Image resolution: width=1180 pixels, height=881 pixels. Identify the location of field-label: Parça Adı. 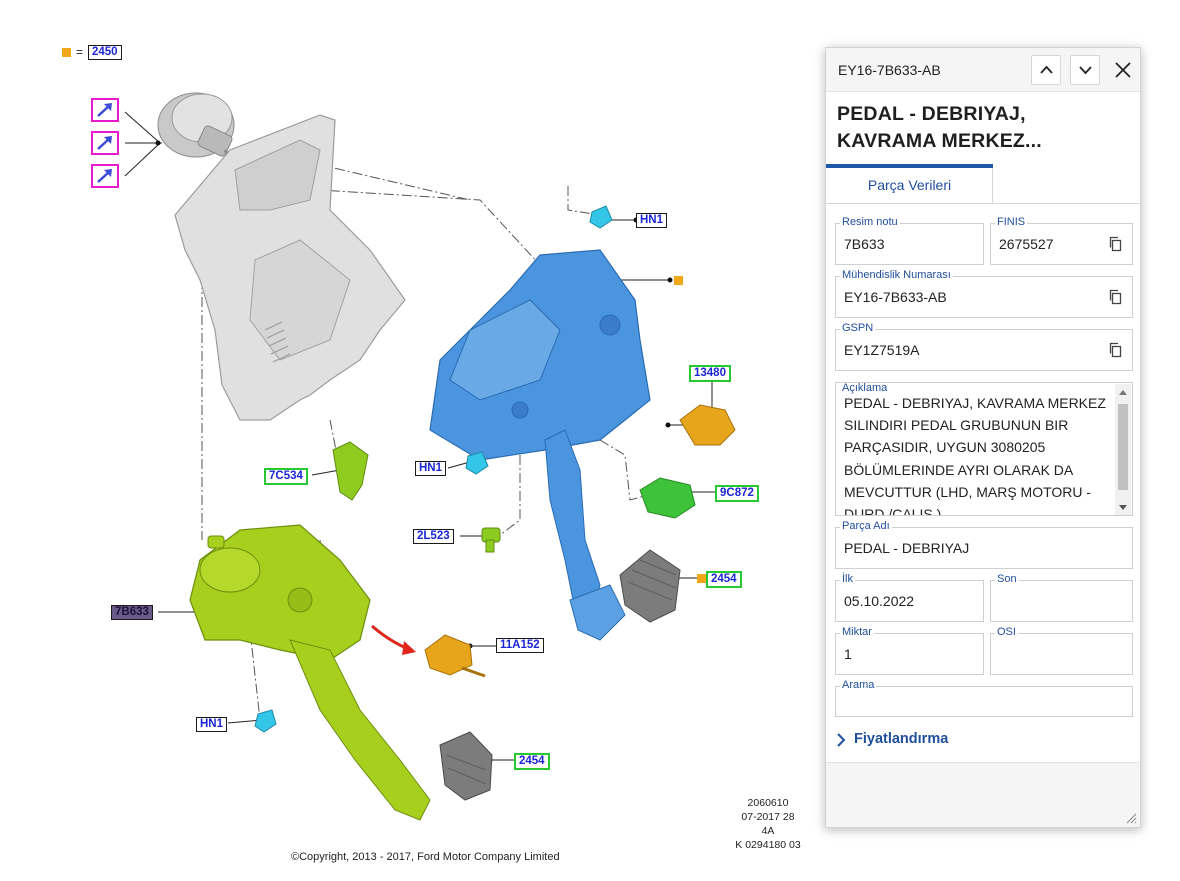
(866, 526).